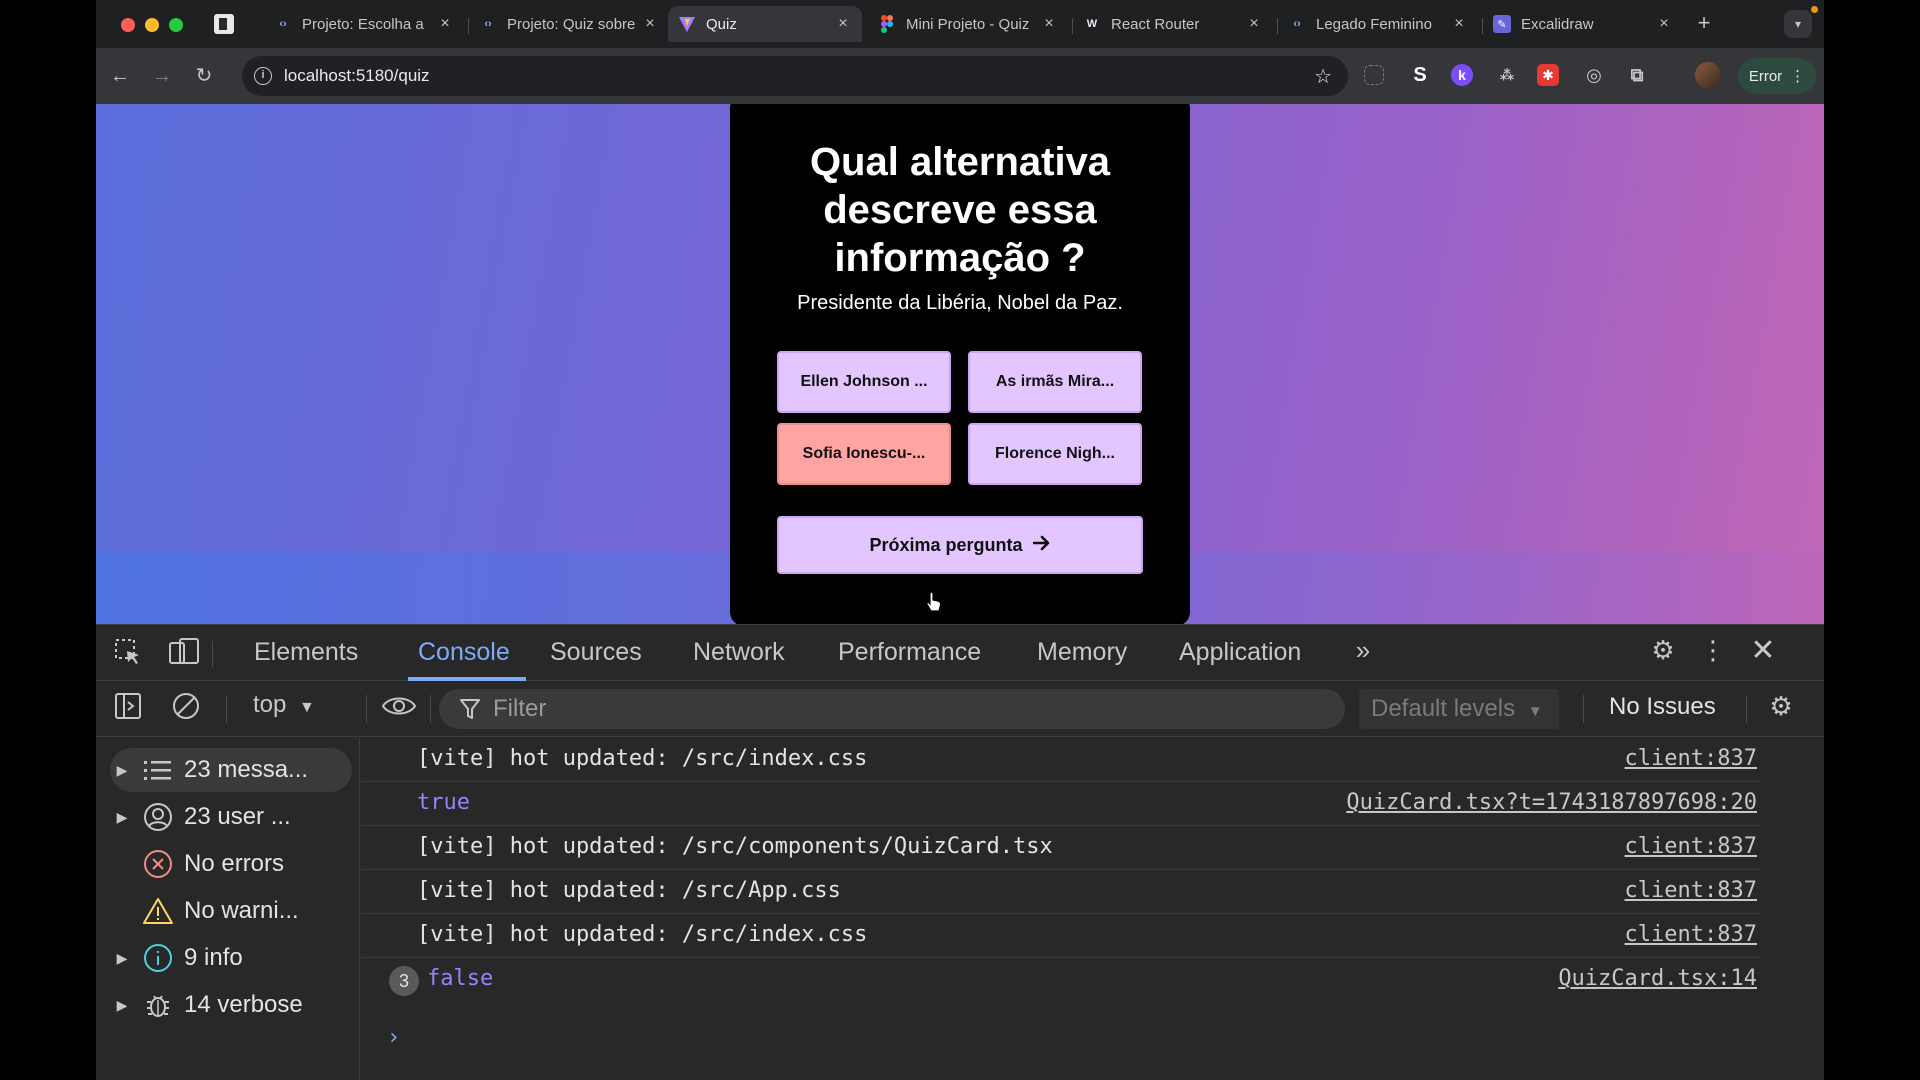  I want to click on sidebar-item-label: No errors, so click(234, 863).